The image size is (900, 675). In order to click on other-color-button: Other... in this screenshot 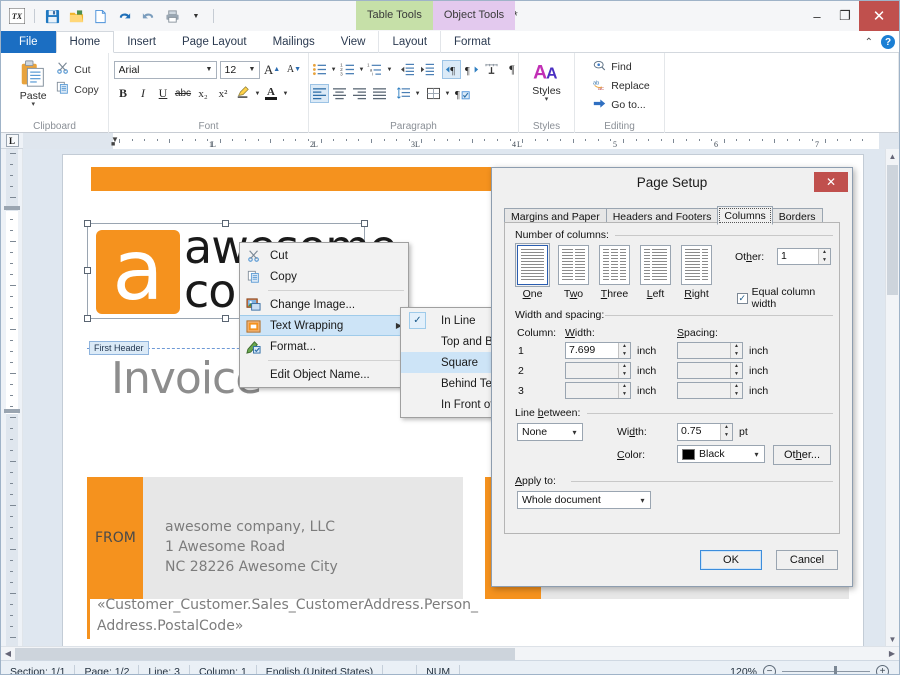, I will do `click(802, 455)`.